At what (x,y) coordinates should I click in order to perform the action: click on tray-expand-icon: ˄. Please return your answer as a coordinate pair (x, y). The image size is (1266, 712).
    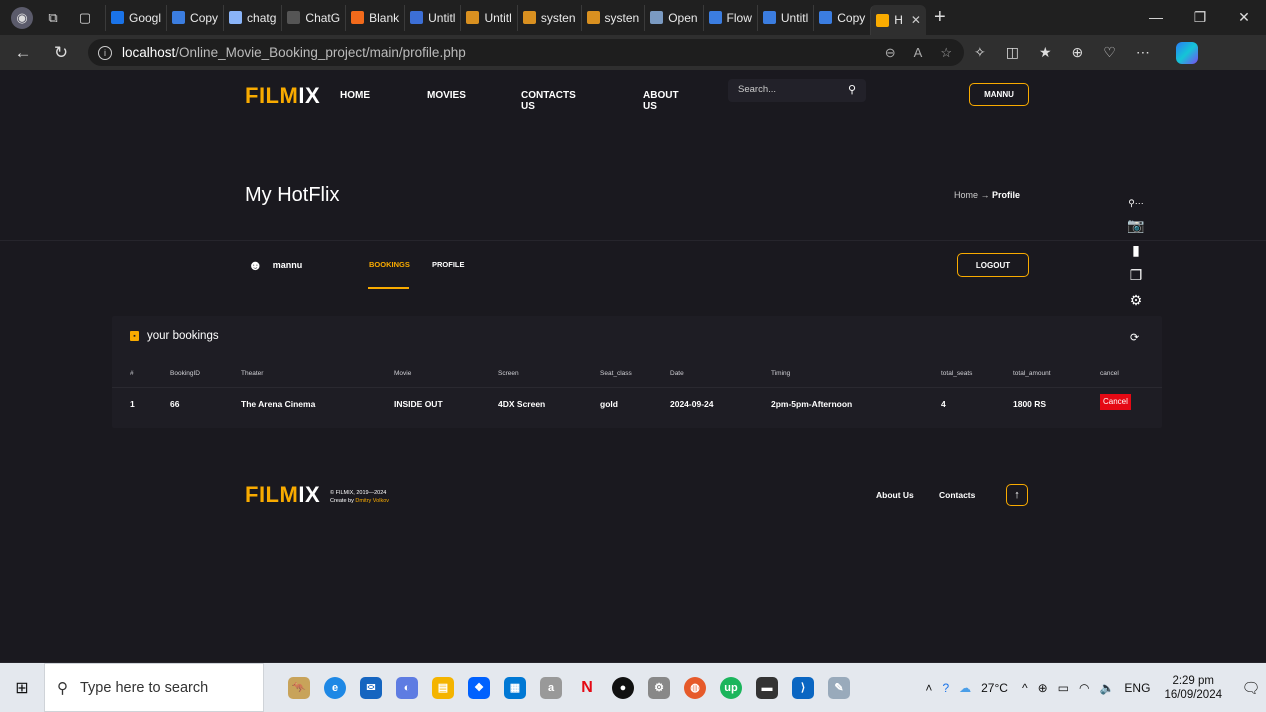
    Looking at the image, I should click on (928, 688).